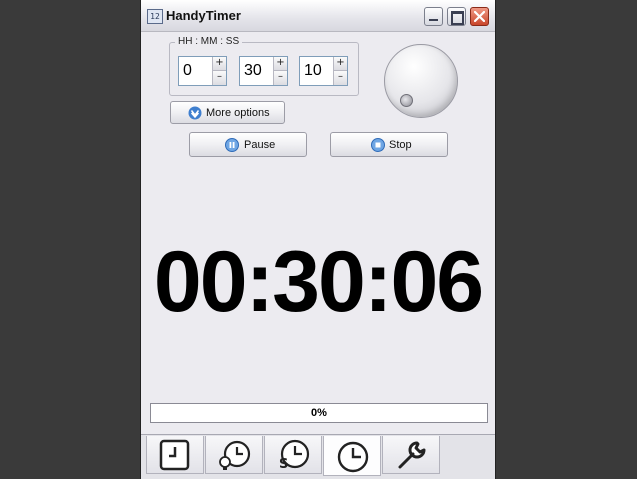 This screenshot has height=479, width=637. What do you see at coordinates (323, 71) in the screenshot?
I see `seconds-spinner: 10 + –` at bounding box center [323, 71].